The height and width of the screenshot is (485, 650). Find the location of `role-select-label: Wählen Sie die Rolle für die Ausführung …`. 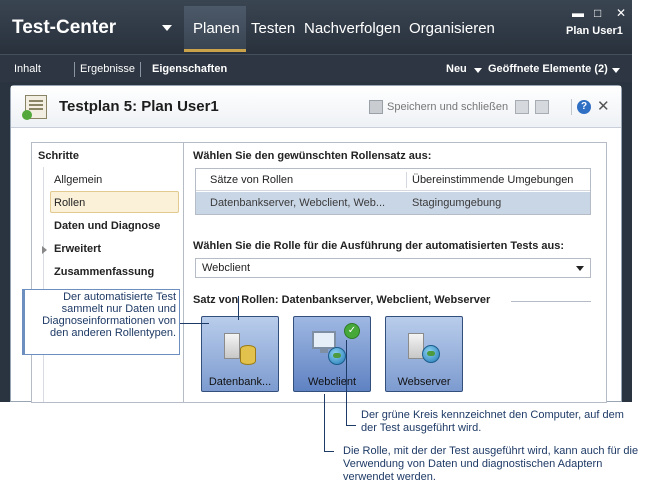

role-select-label: Wählen Sie die Rolle für die Ausführung … is located at coordinates (379, 246).